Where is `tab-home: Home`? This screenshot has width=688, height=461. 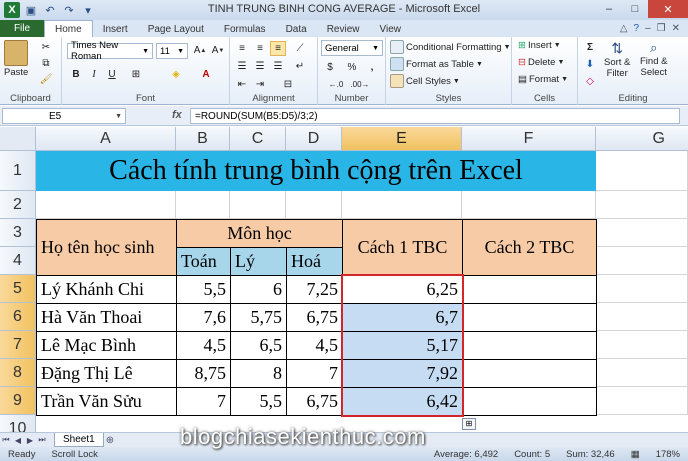
tab-home: Home is located at coordinates (68, 28).